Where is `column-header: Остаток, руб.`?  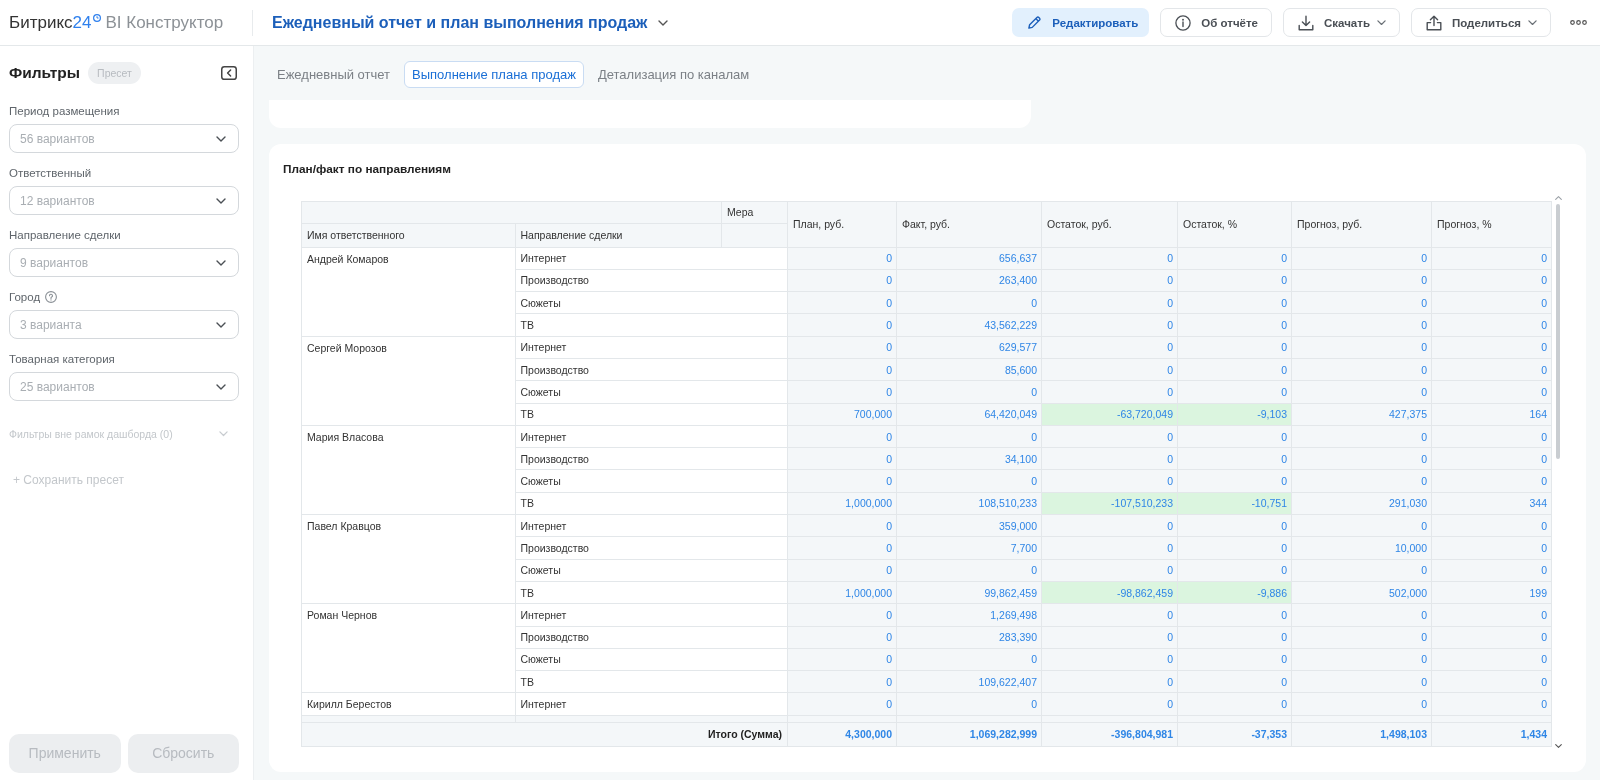 column-header: Остаток, руб. is located at coordinates (1109, 224).